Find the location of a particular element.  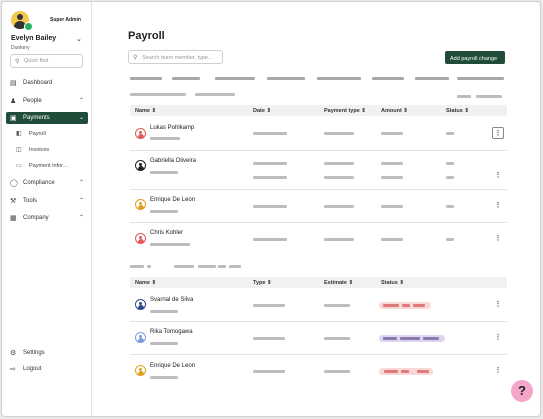

sidebar-subitem-invoices: ◫ Invoices is located at coordinates (50, 149).